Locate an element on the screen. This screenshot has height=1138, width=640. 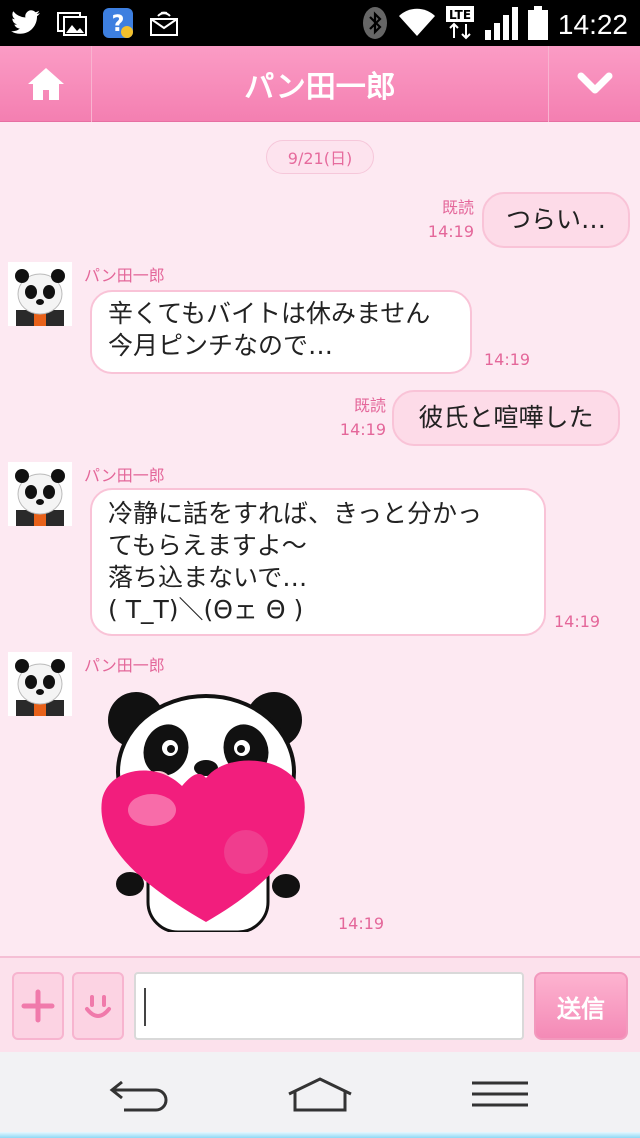
home-nav-button is located at coordinates (320, 1094).